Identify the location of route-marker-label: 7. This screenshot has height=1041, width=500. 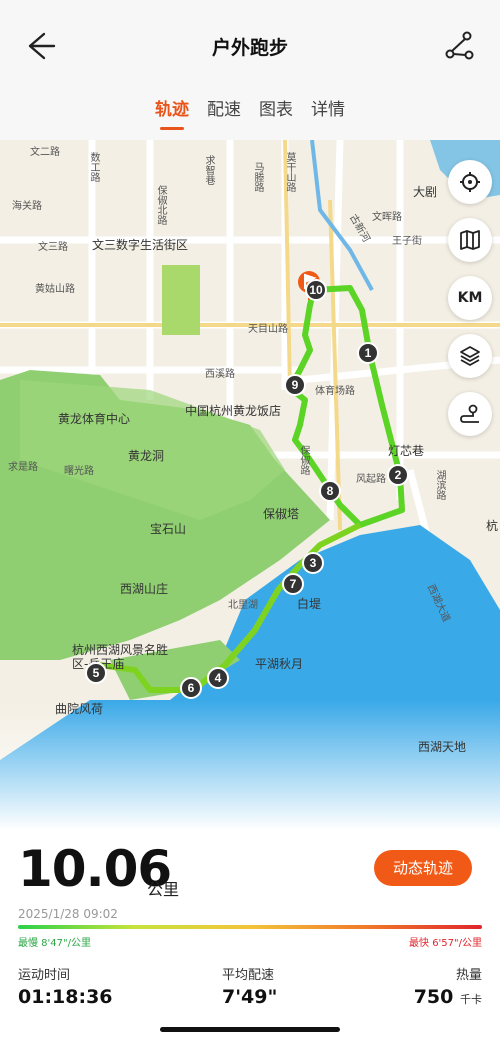
(293, 584).